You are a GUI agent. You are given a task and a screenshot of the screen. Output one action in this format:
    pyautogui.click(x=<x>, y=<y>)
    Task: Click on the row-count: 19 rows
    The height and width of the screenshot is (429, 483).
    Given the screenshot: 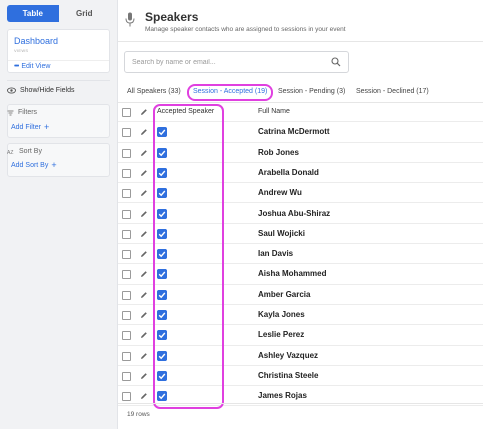 What is the action you would take?
    pyautogui.click(x=138, y=414)
    